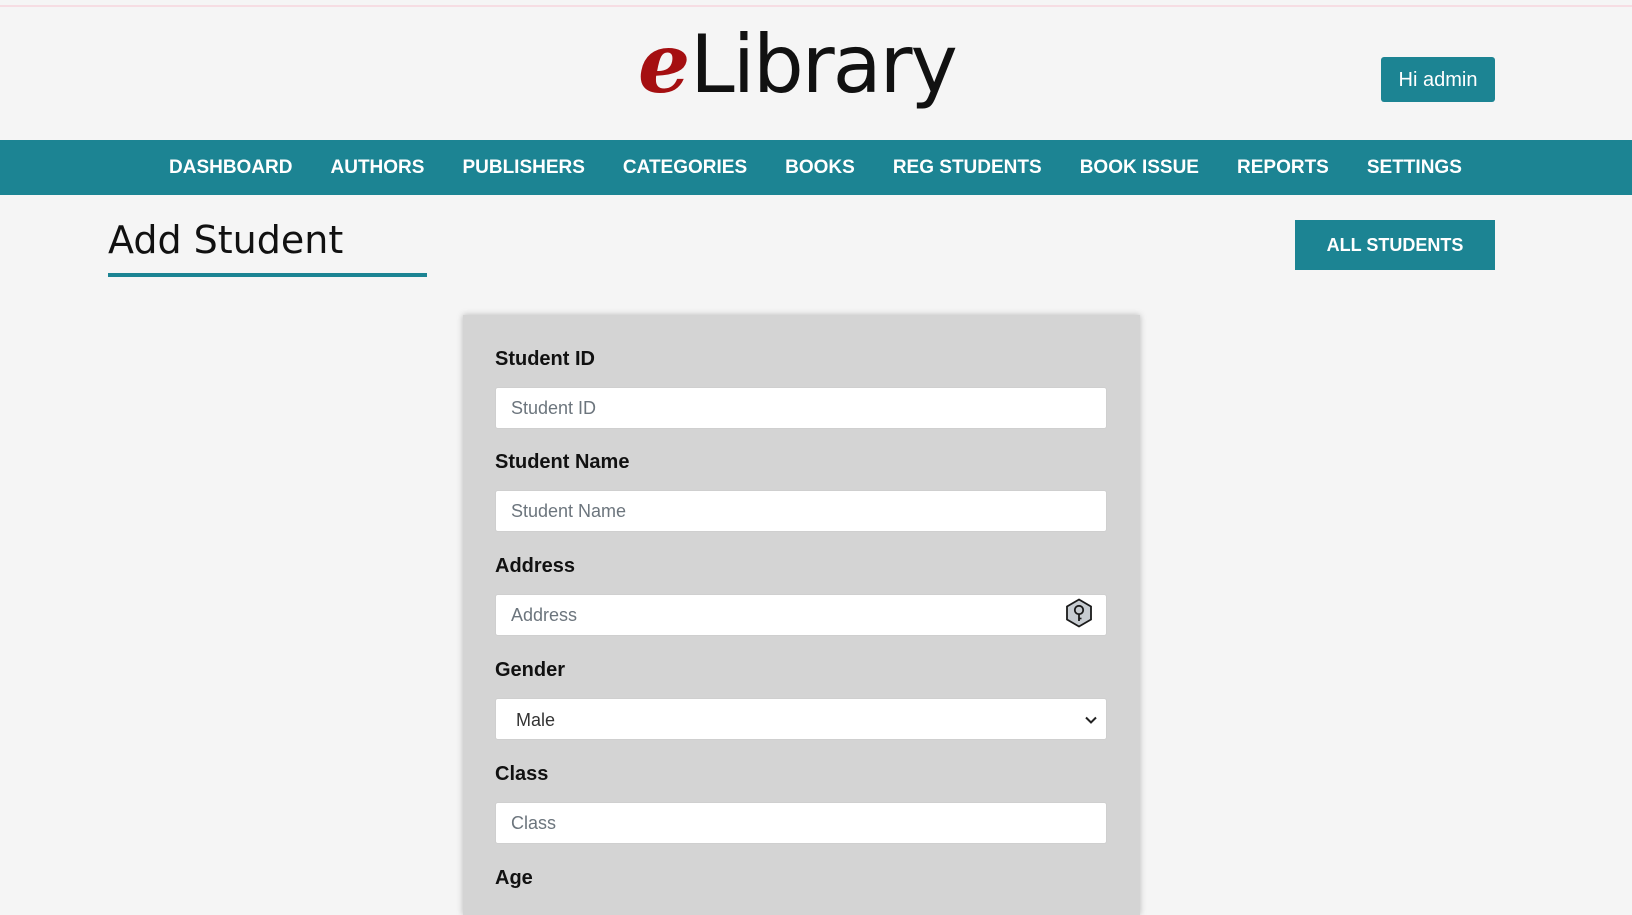  What do you see at coordinates (378, 167) in the screenshot?
I see `nav-item-authors: AUTHORS` at bounding box center [378, 167].